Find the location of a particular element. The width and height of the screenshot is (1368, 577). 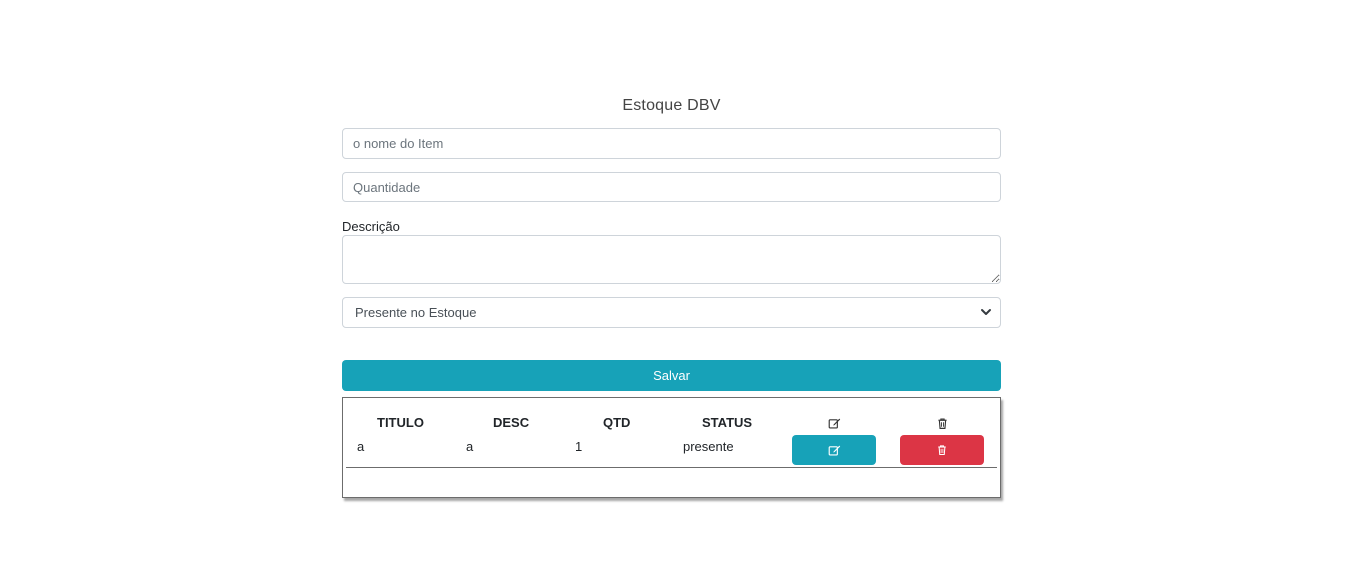

cell-titulo: a is located at coordinates (361, 446).